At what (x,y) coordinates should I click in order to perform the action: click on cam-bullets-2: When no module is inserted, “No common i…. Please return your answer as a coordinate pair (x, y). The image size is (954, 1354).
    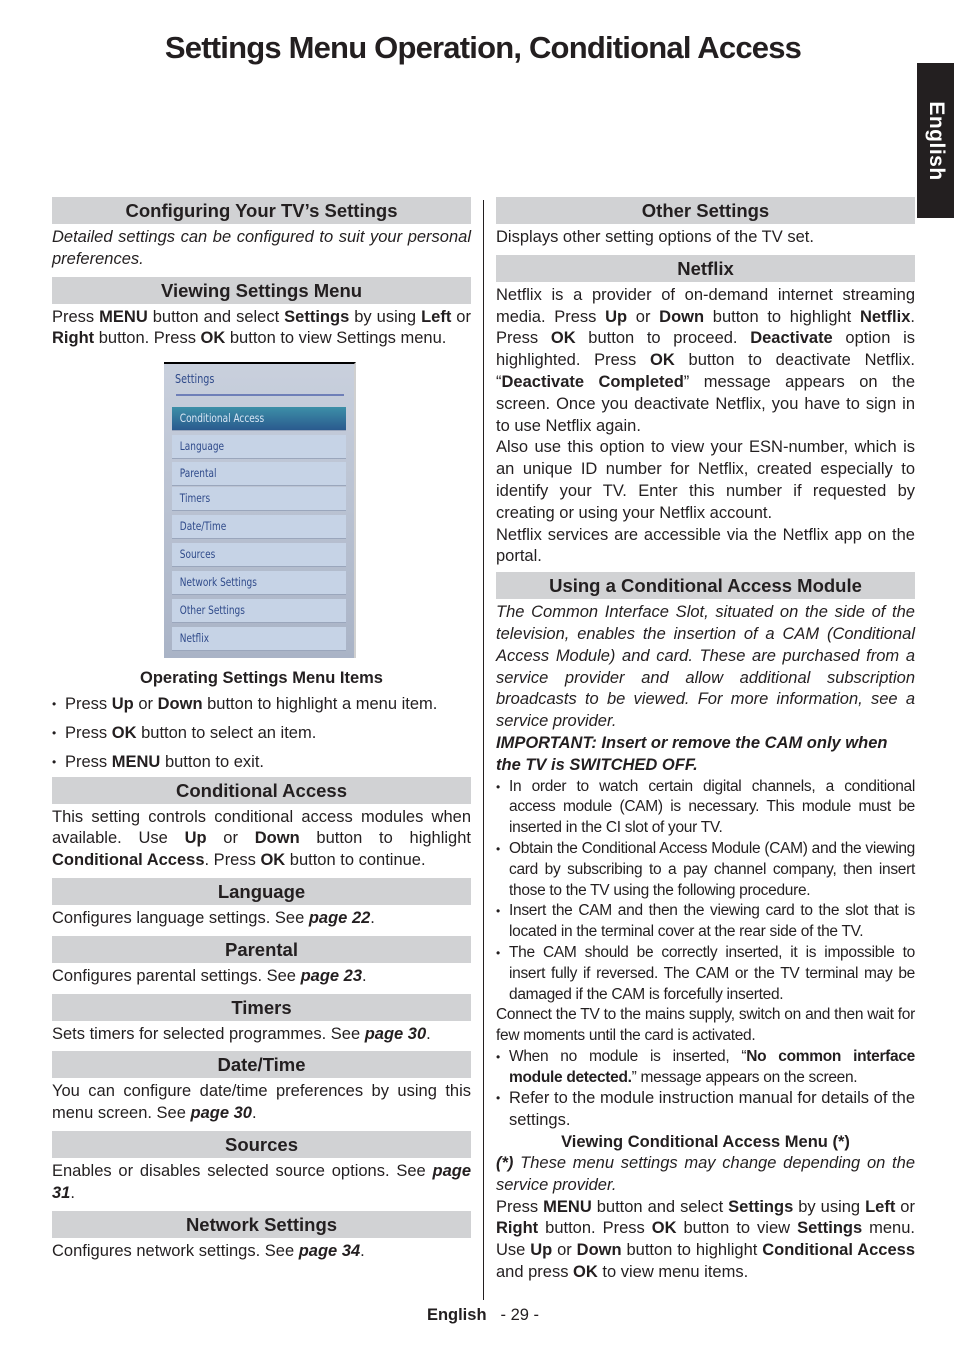
    Looking at the image, I should click on (705, 1089).